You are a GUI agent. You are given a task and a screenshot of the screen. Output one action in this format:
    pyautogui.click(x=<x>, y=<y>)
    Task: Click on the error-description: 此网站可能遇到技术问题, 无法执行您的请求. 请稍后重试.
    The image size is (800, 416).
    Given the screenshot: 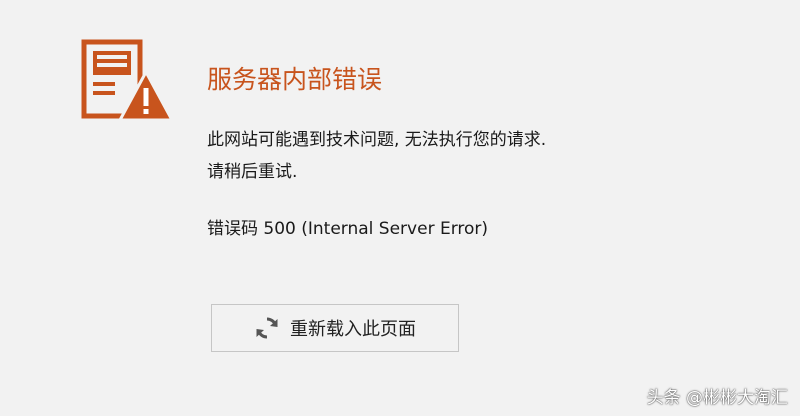 What is the action you would take?
    pyautogui.click(x=376, y=156)
    